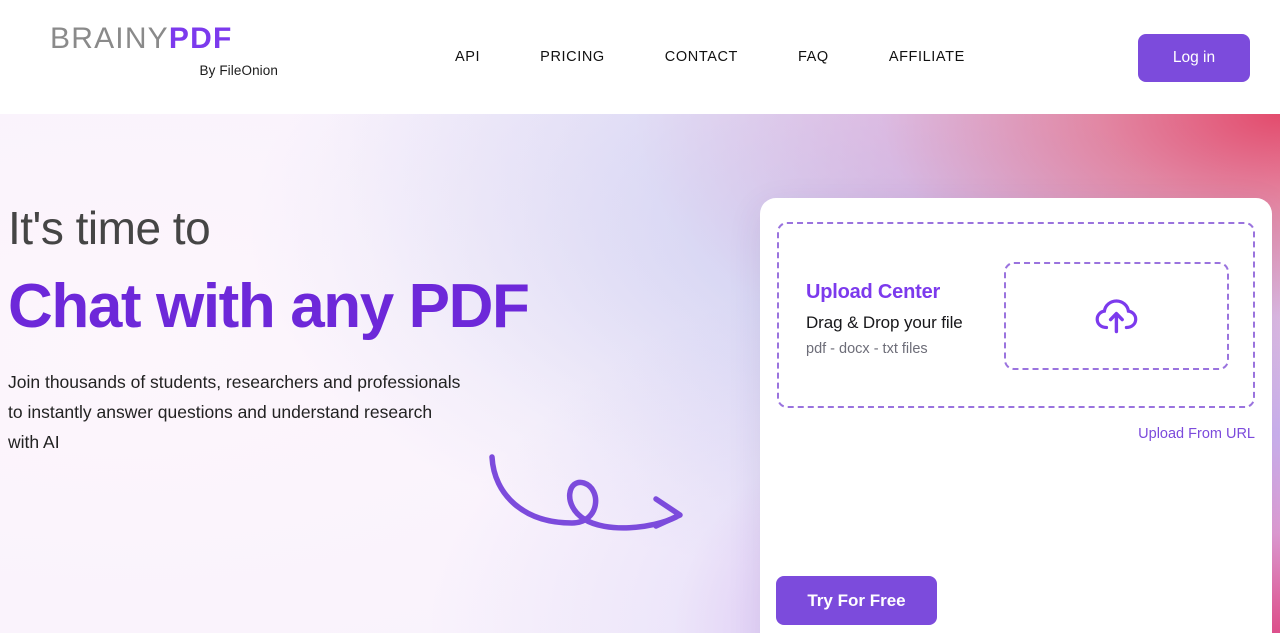 Image resolution: width=1280 pixels, height=633 pixels. What do you see at coordinates (109, 228) in the screenshot?
I see `hero-headline-top: It's time to` at bounding box center [109, 228].